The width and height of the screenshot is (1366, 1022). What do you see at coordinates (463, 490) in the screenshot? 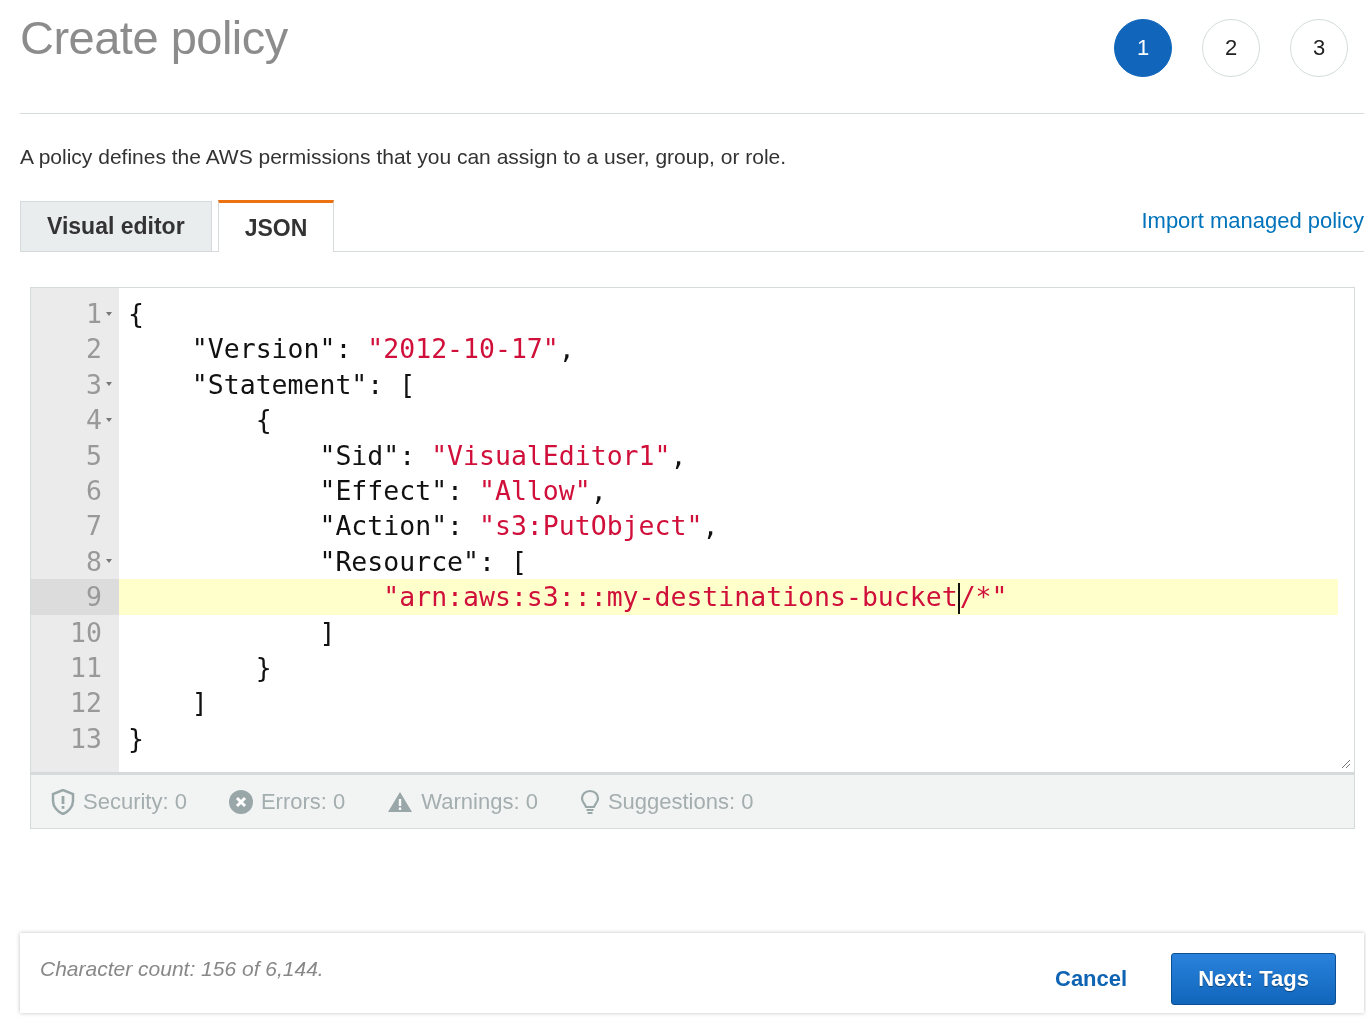
I see `code-line: "Effect": "Allow",` at bounding box center [463, 490].